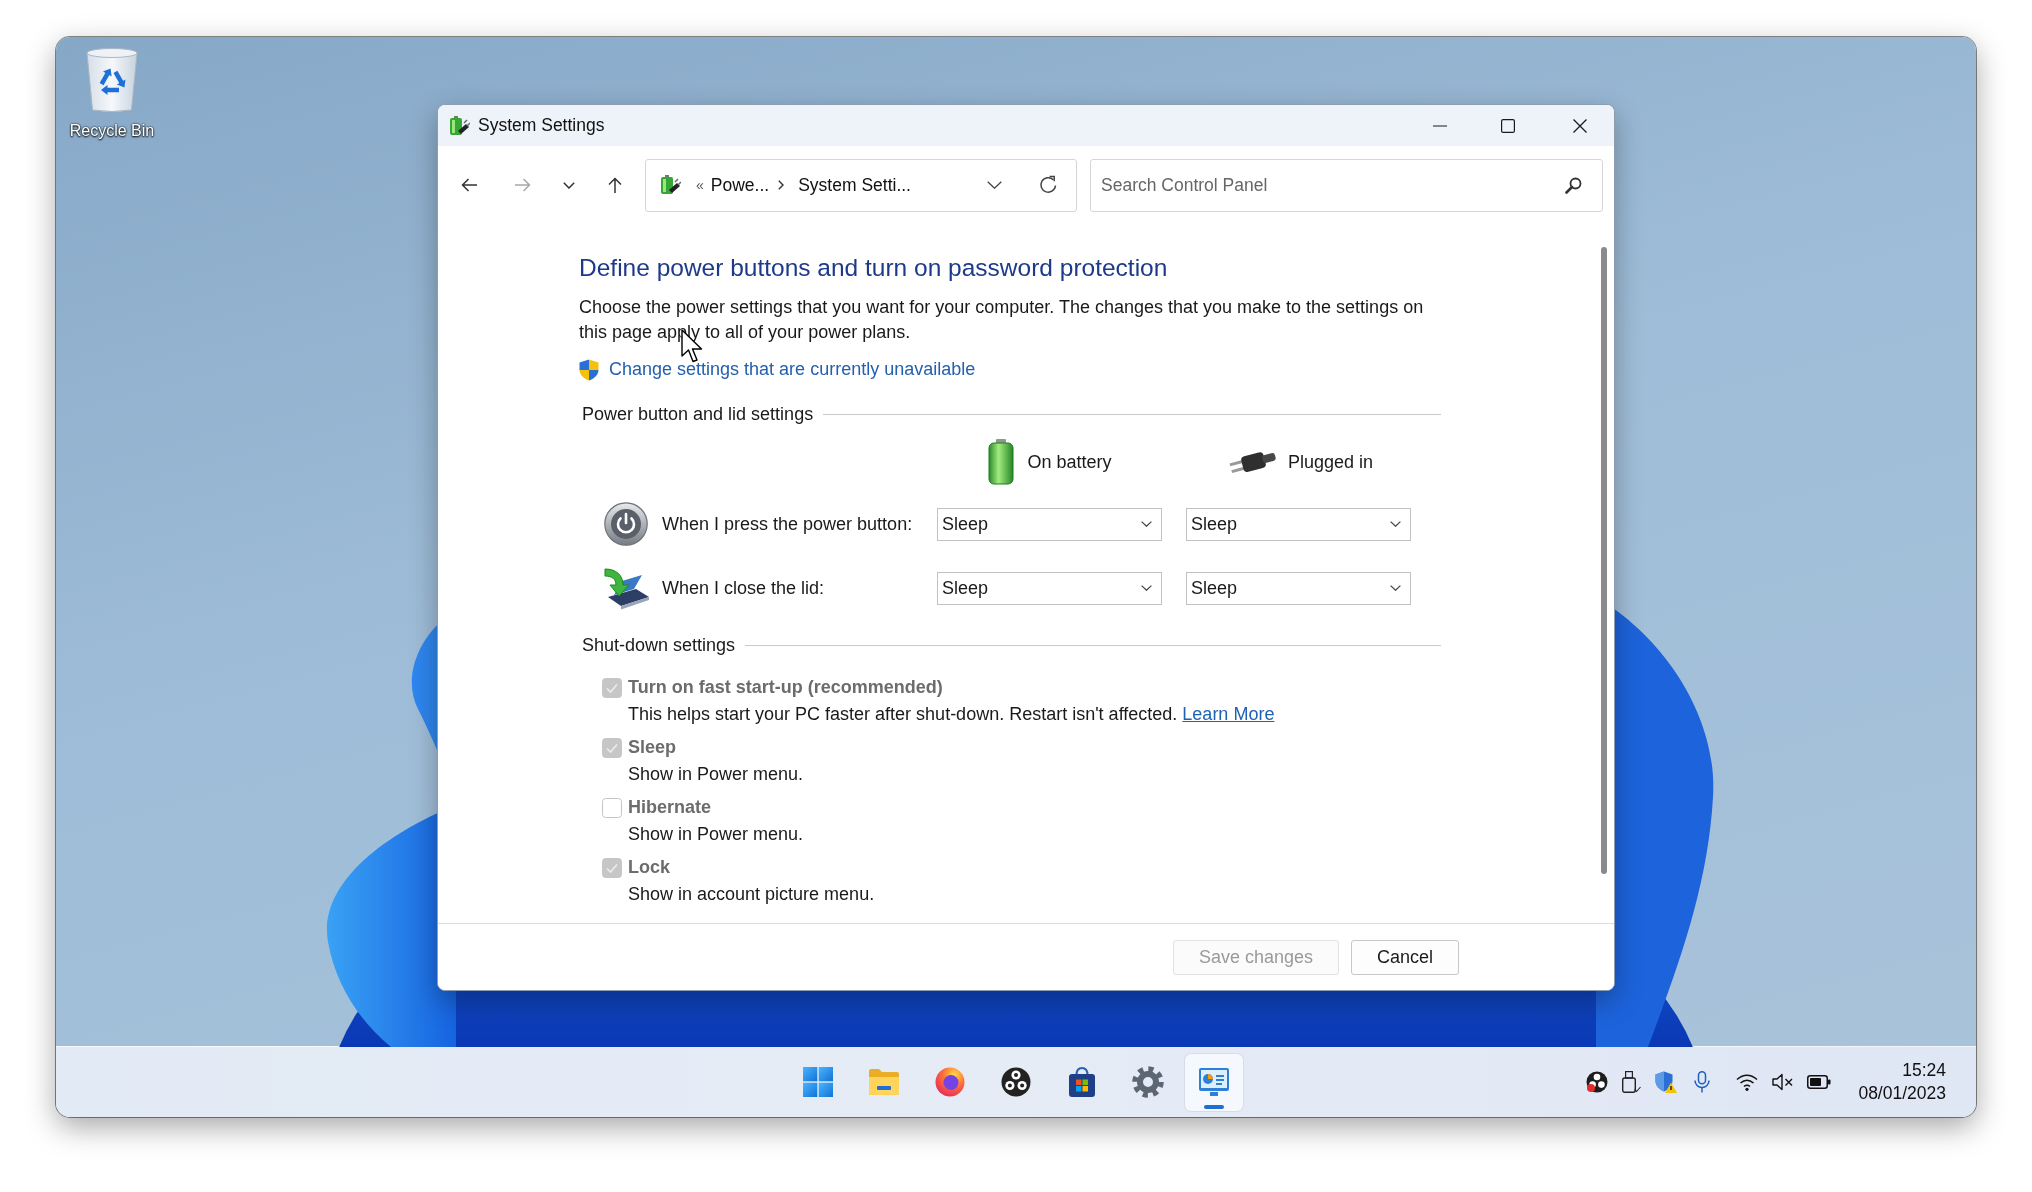 The height and width of the screenshot is (1192, 2032). Describe the element at coordinates (1747, 1082) in the screenshot. I see `wifi-icon` at that location.